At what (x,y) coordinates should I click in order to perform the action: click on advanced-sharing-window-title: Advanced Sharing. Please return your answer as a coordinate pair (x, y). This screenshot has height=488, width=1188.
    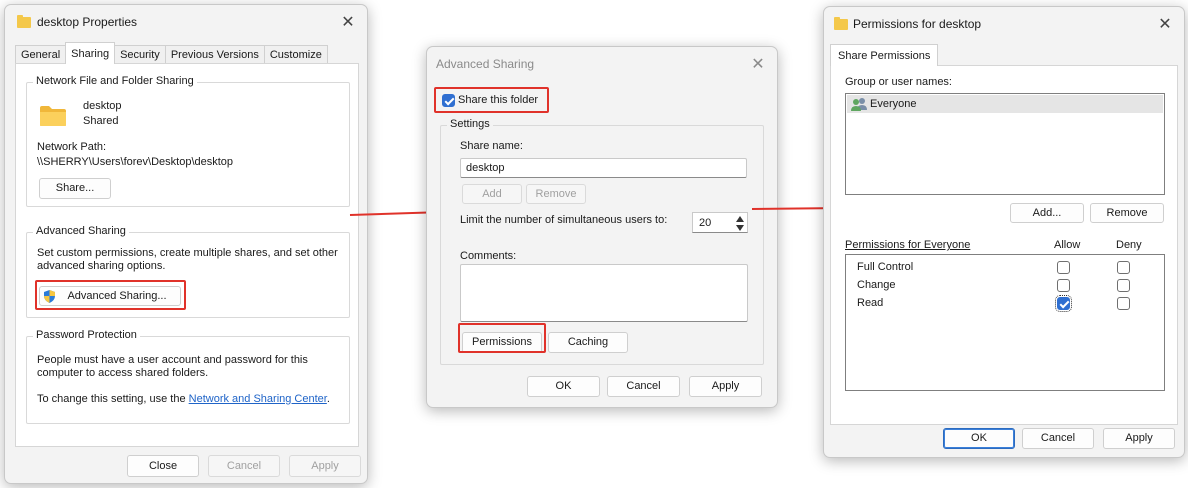
    Looking at the image, I should click on (485, 64).